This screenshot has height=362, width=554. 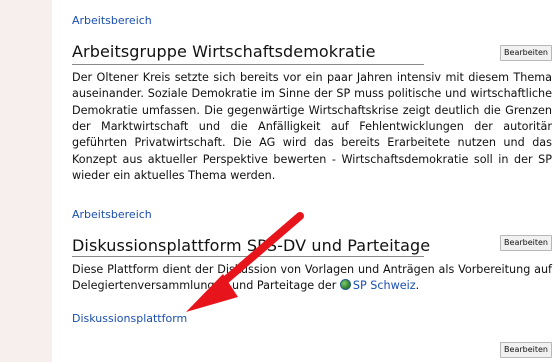 What do you see at coordinates (129, 318) in the screenshot?
I see `diskussionsplattform-link: Diskussionsplattform` at bounding box center [129, 318].